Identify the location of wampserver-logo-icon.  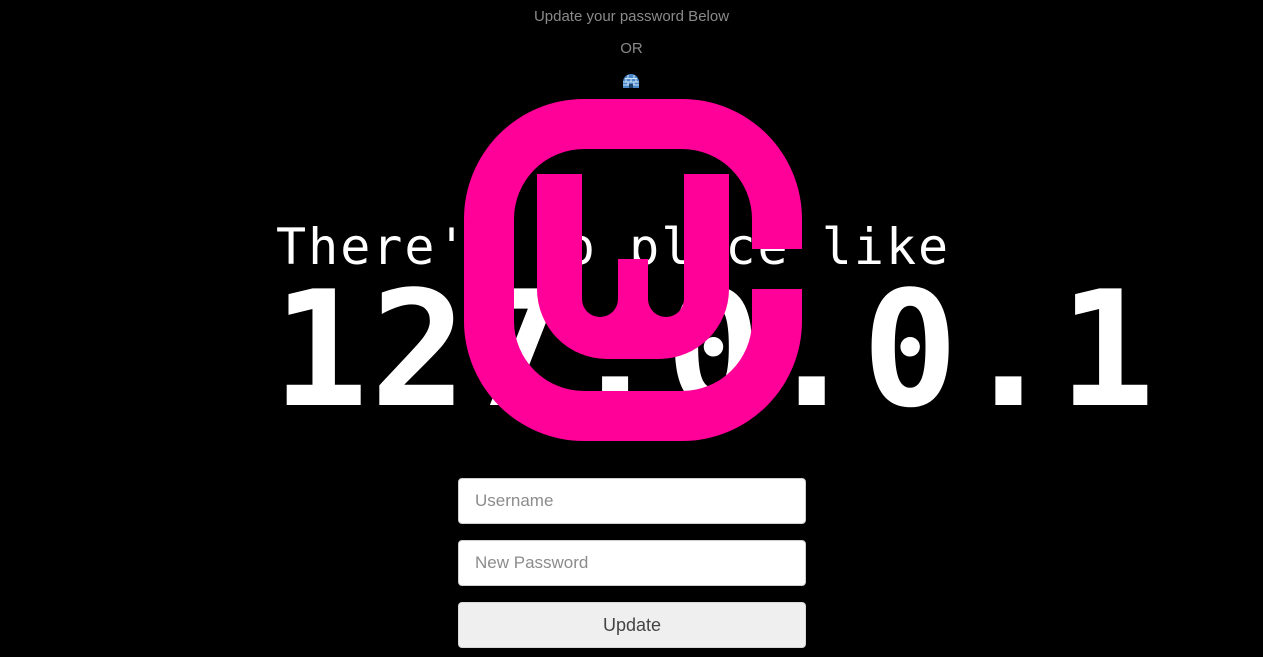
(633, 270).